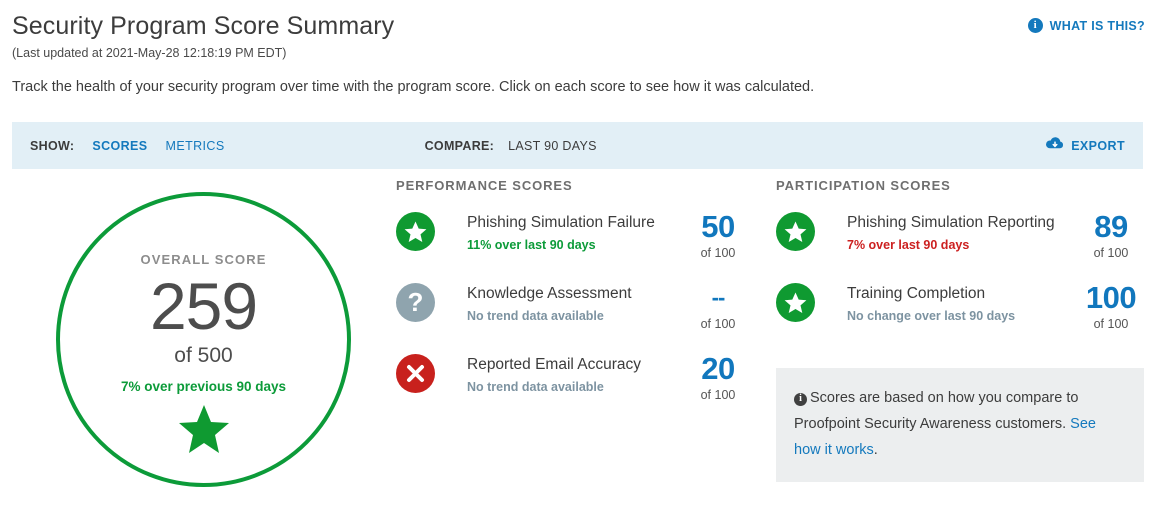 The image size is (1155, 520). I want to click on score-name: Knowledge Assessment, so click(549, 293).